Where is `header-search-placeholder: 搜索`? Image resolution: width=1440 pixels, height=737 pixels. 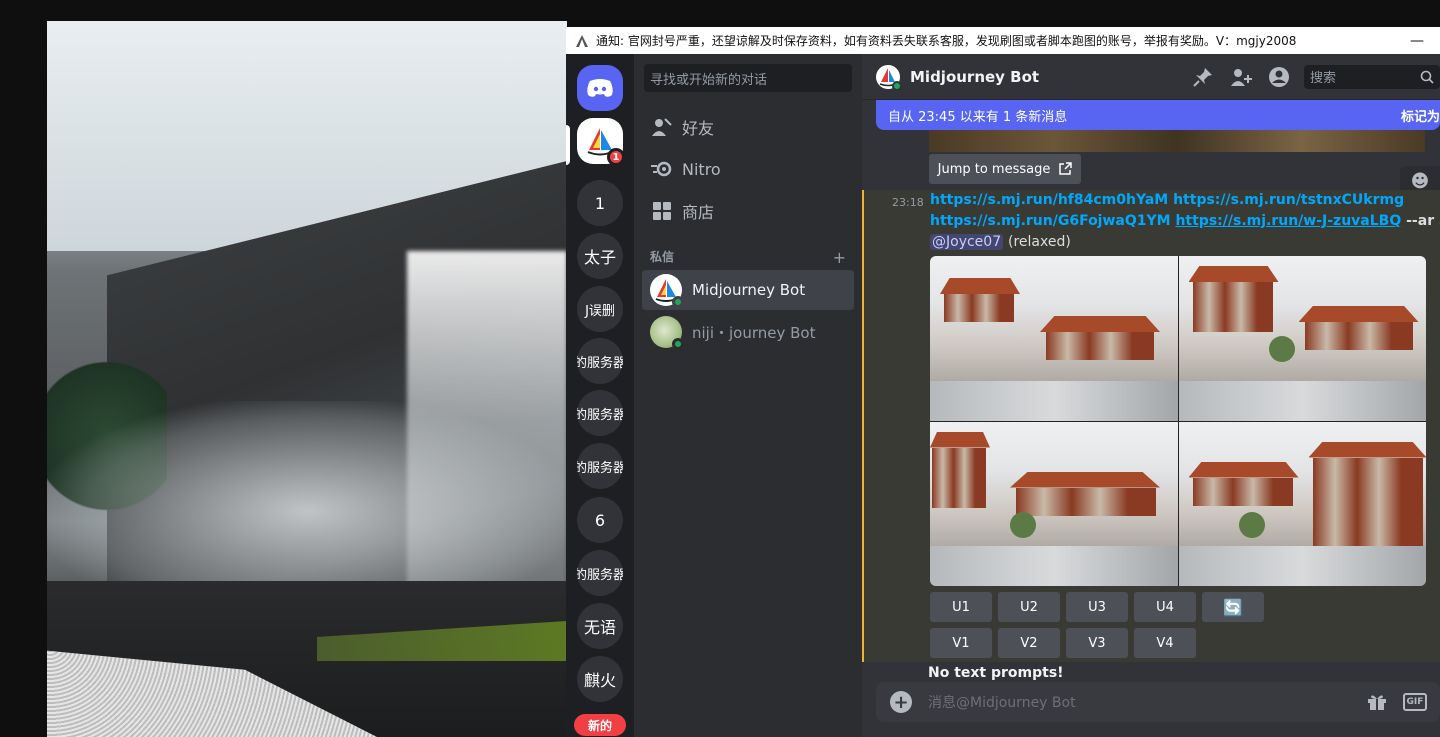
header-search-placeholder: 搜索 is located at coordinates (1323, 78).